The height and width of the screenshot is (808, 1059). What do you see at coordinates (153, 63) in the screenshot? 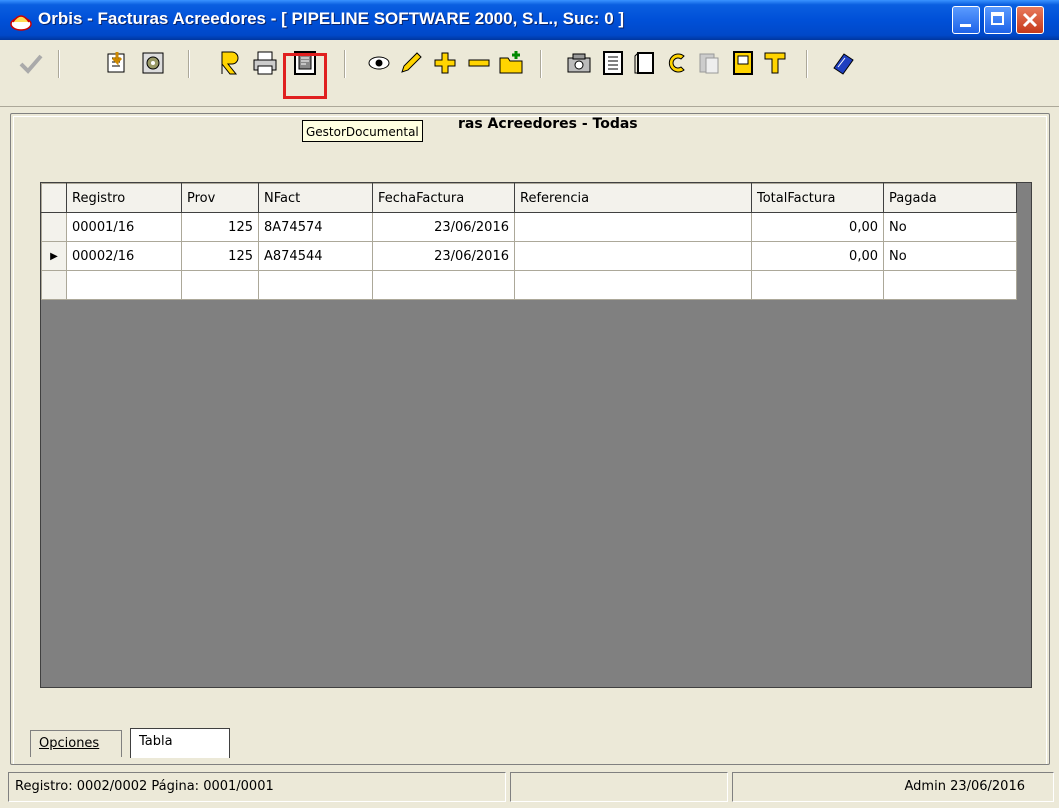
I see `settings-icon` at bounding box center [153, 63].